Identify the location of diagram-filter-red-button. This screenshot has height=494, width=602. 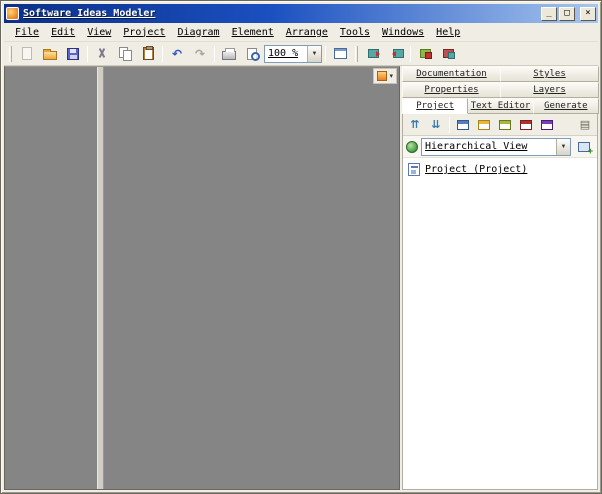
(526, 125).